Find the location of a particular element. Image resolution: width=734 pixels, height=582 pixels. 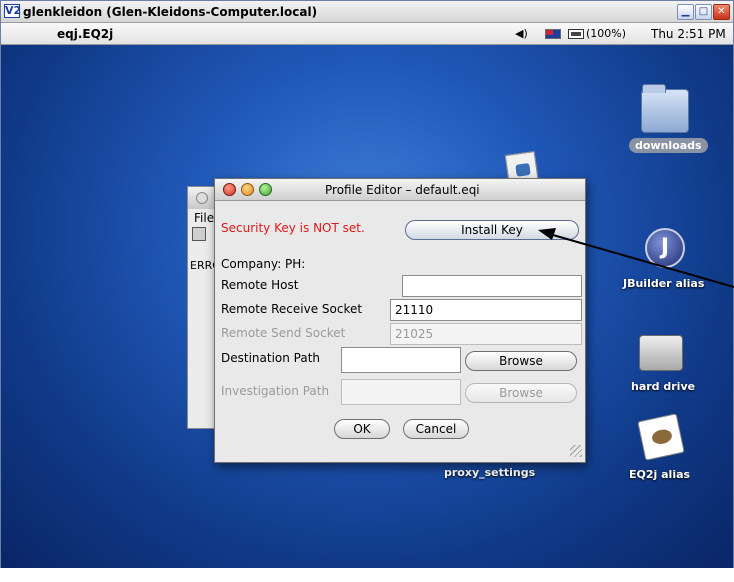

remote-send-socket-input is located at coordinates (486, 334).